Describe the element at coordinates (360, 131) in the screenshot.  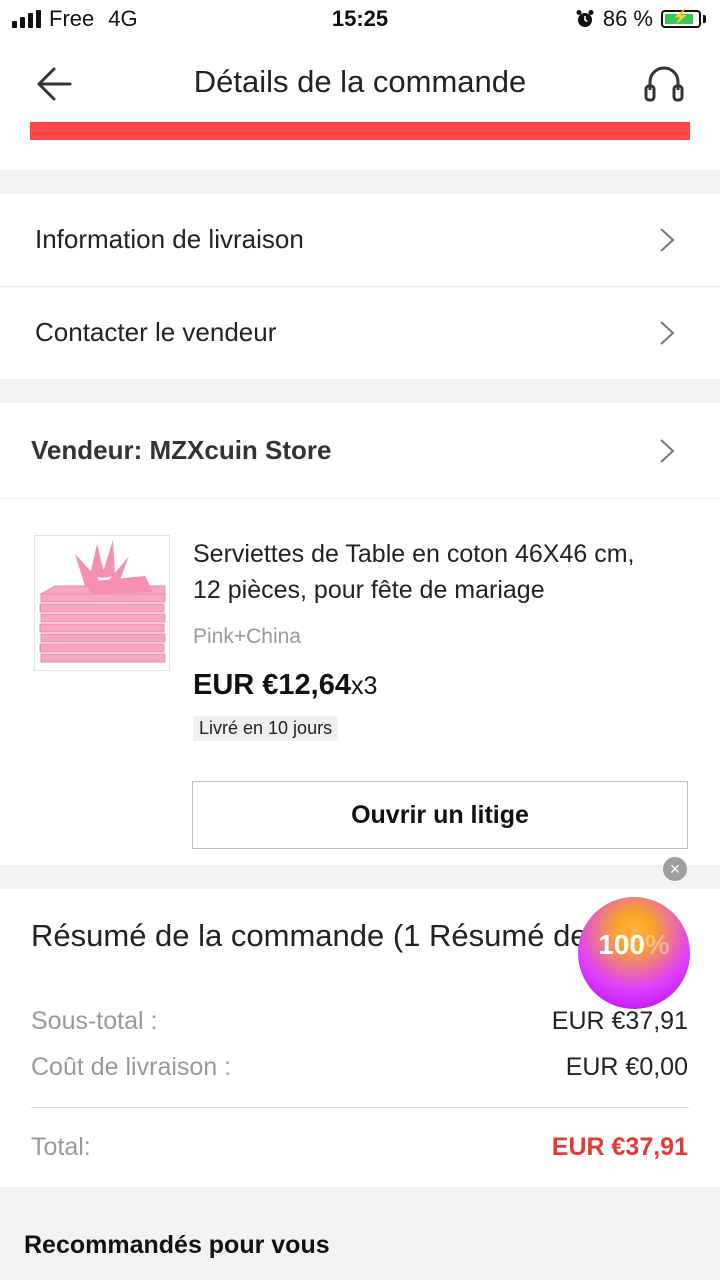
I see `order-status-bar` at that location.